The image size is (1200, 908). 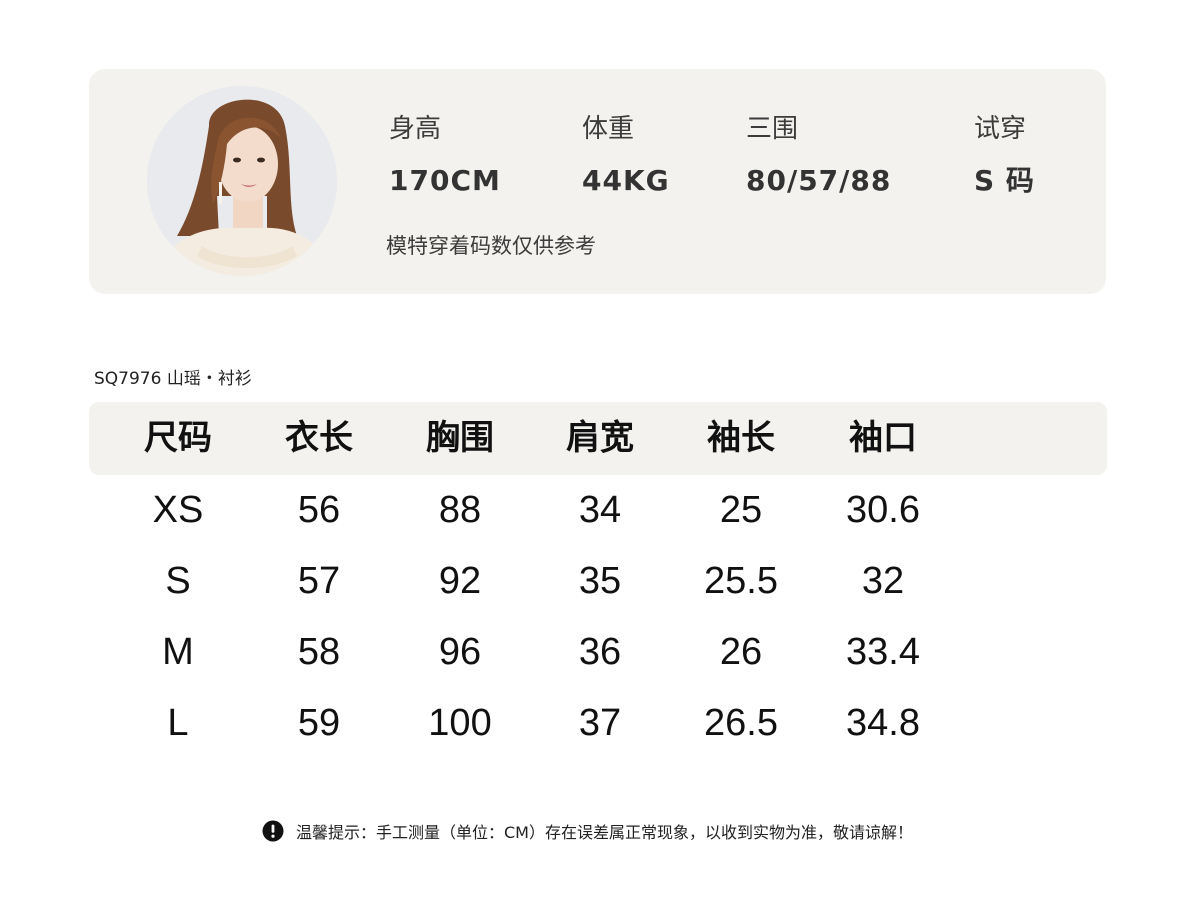 What do you see at coordinates (741, 652) in the screenshot?
I see `cell-sleeve-length: 26` at bounding box center [741, 652].